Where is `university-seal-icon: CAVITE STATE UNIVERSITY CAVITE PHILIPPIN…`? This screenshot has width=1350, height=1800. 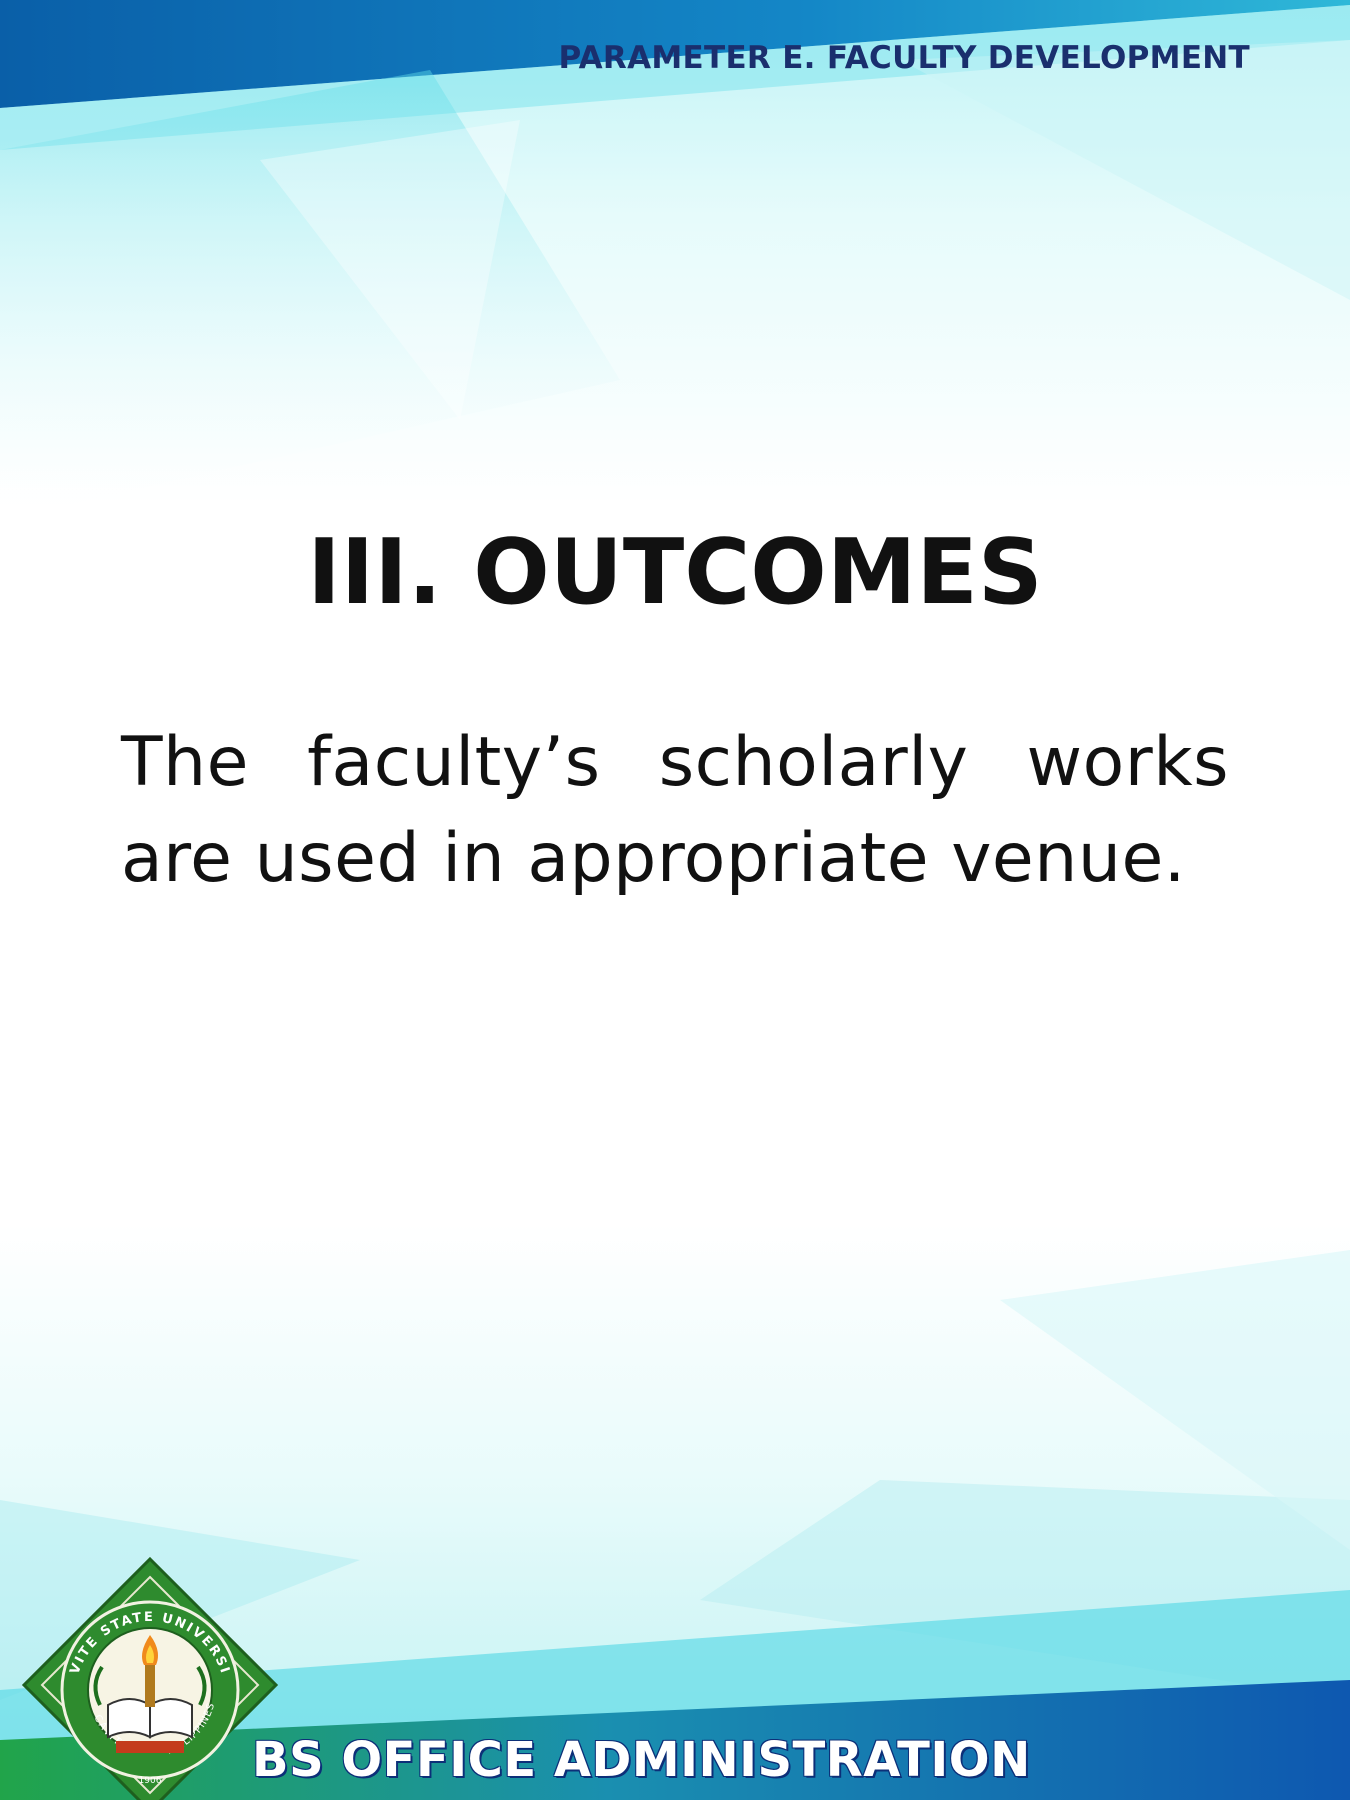
university-seal-icon: CAVITE STATE UNIVERSITY CAVITE PHILIPPIN… is located at coordinates (149, 1677).